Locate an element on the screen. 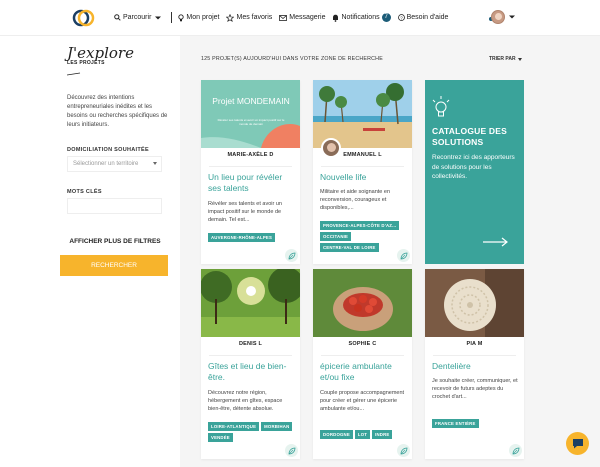  territory-select: Sélectionner un territoire is located at coordinates (114, 164).